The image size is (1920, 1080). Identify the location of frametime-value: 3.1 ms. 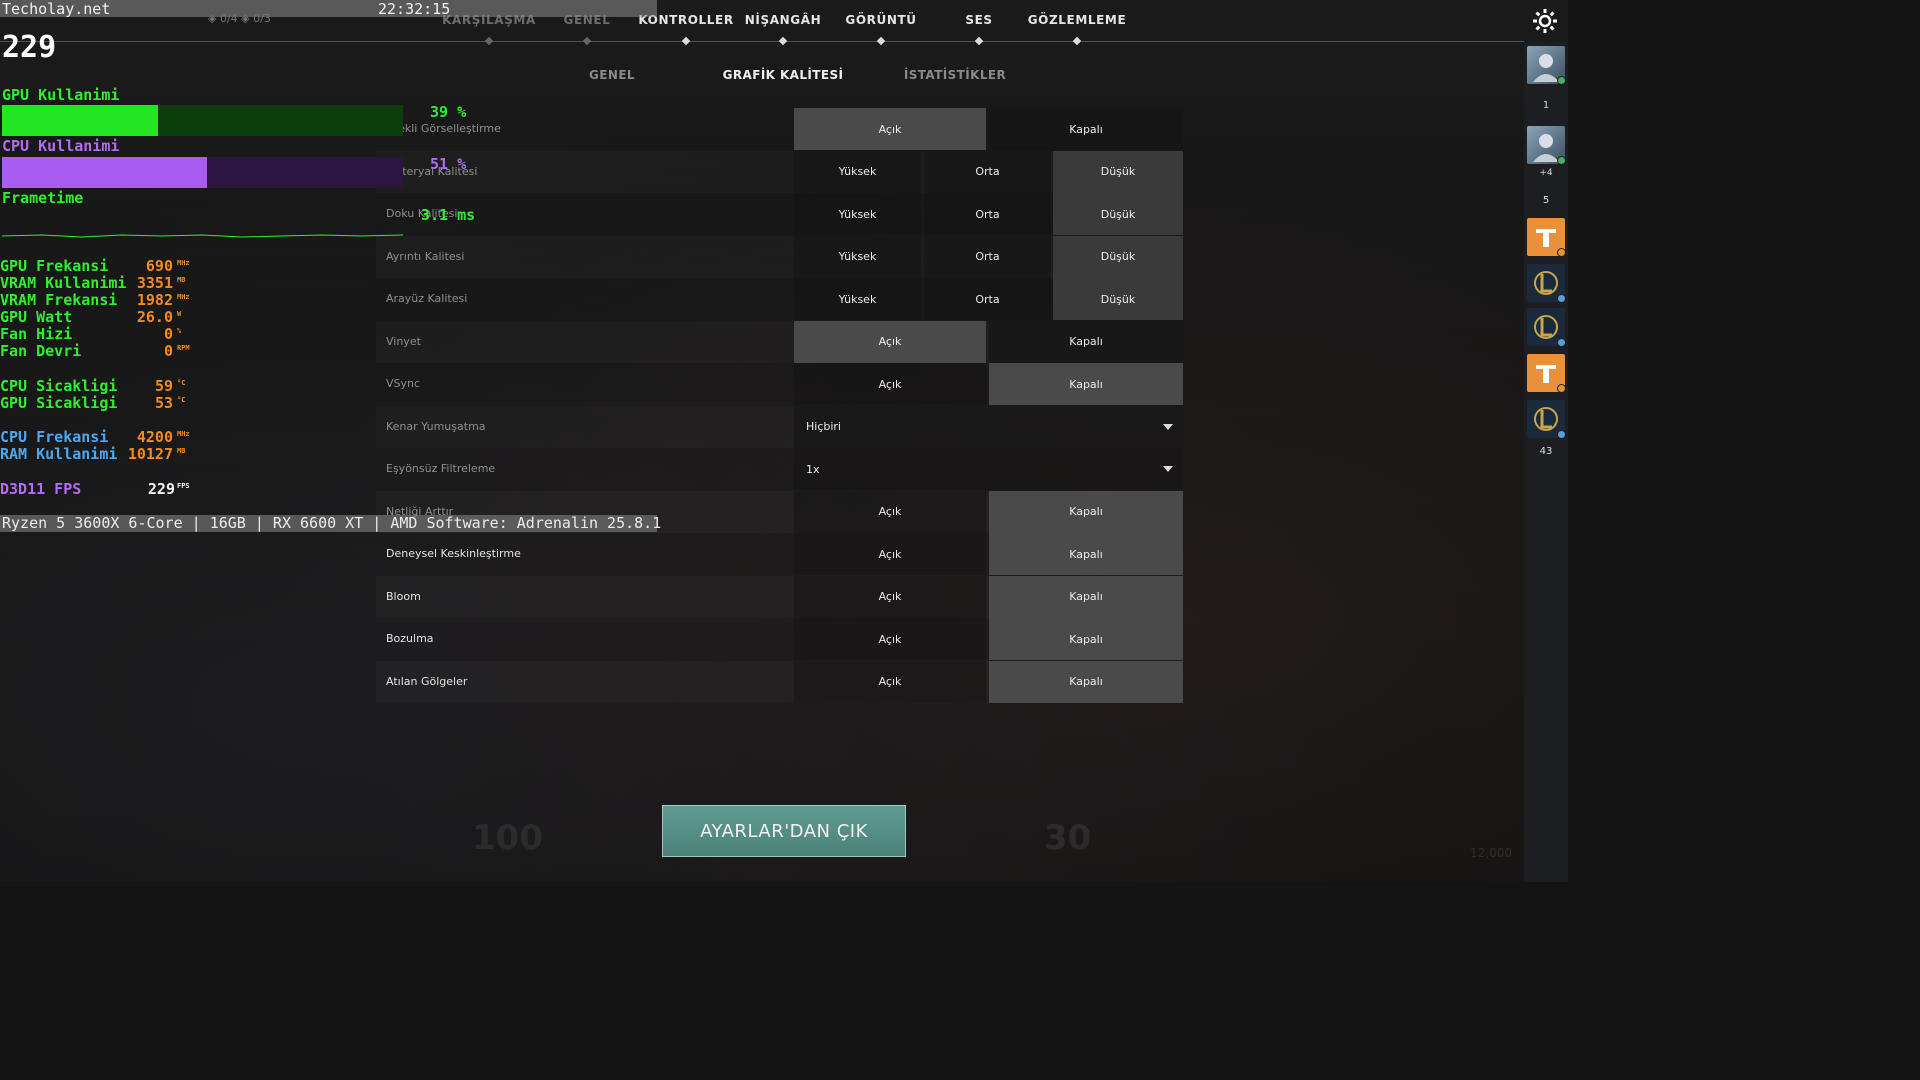
(448, 215).